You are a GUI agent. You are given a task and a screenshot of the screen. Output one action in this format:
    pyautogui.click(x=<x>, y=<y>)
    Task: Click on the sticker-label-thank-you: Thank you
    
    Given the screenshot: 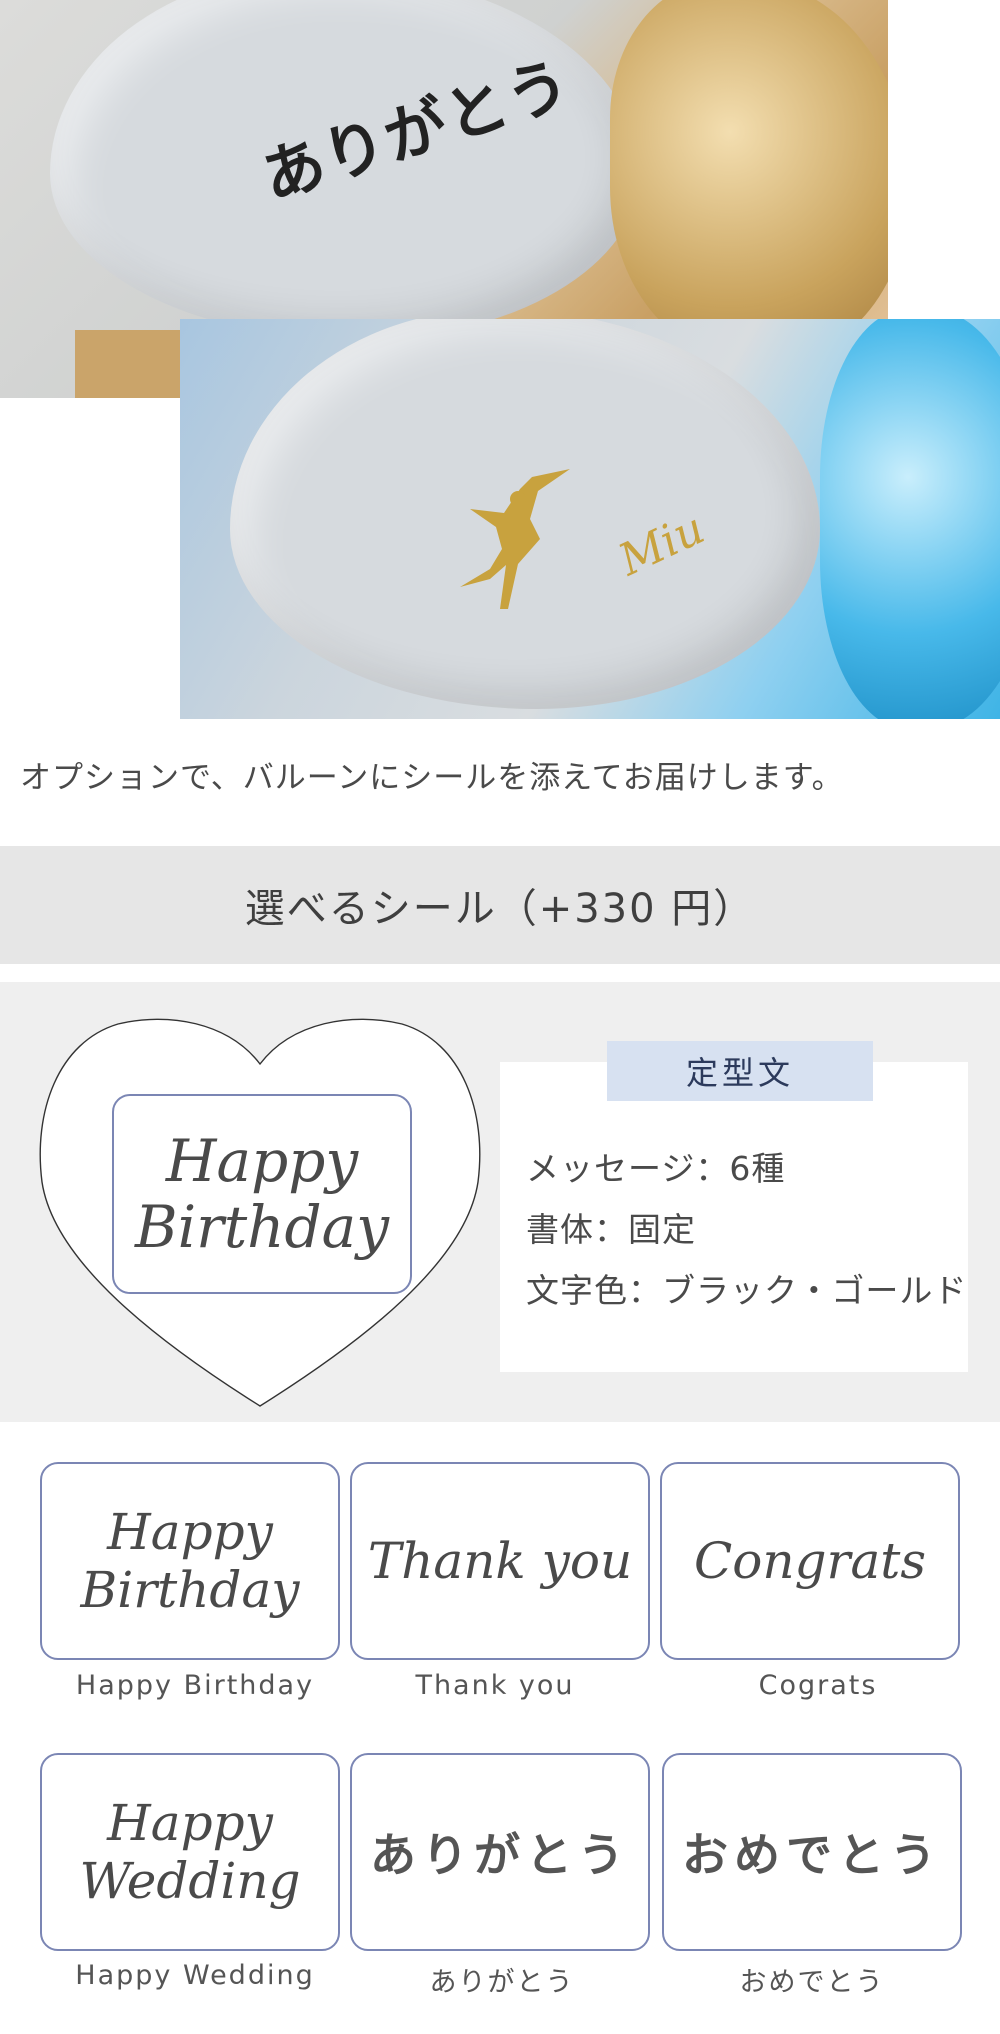 What is the action you would take?
    pyautogui.click(x=495, y=1685)
    